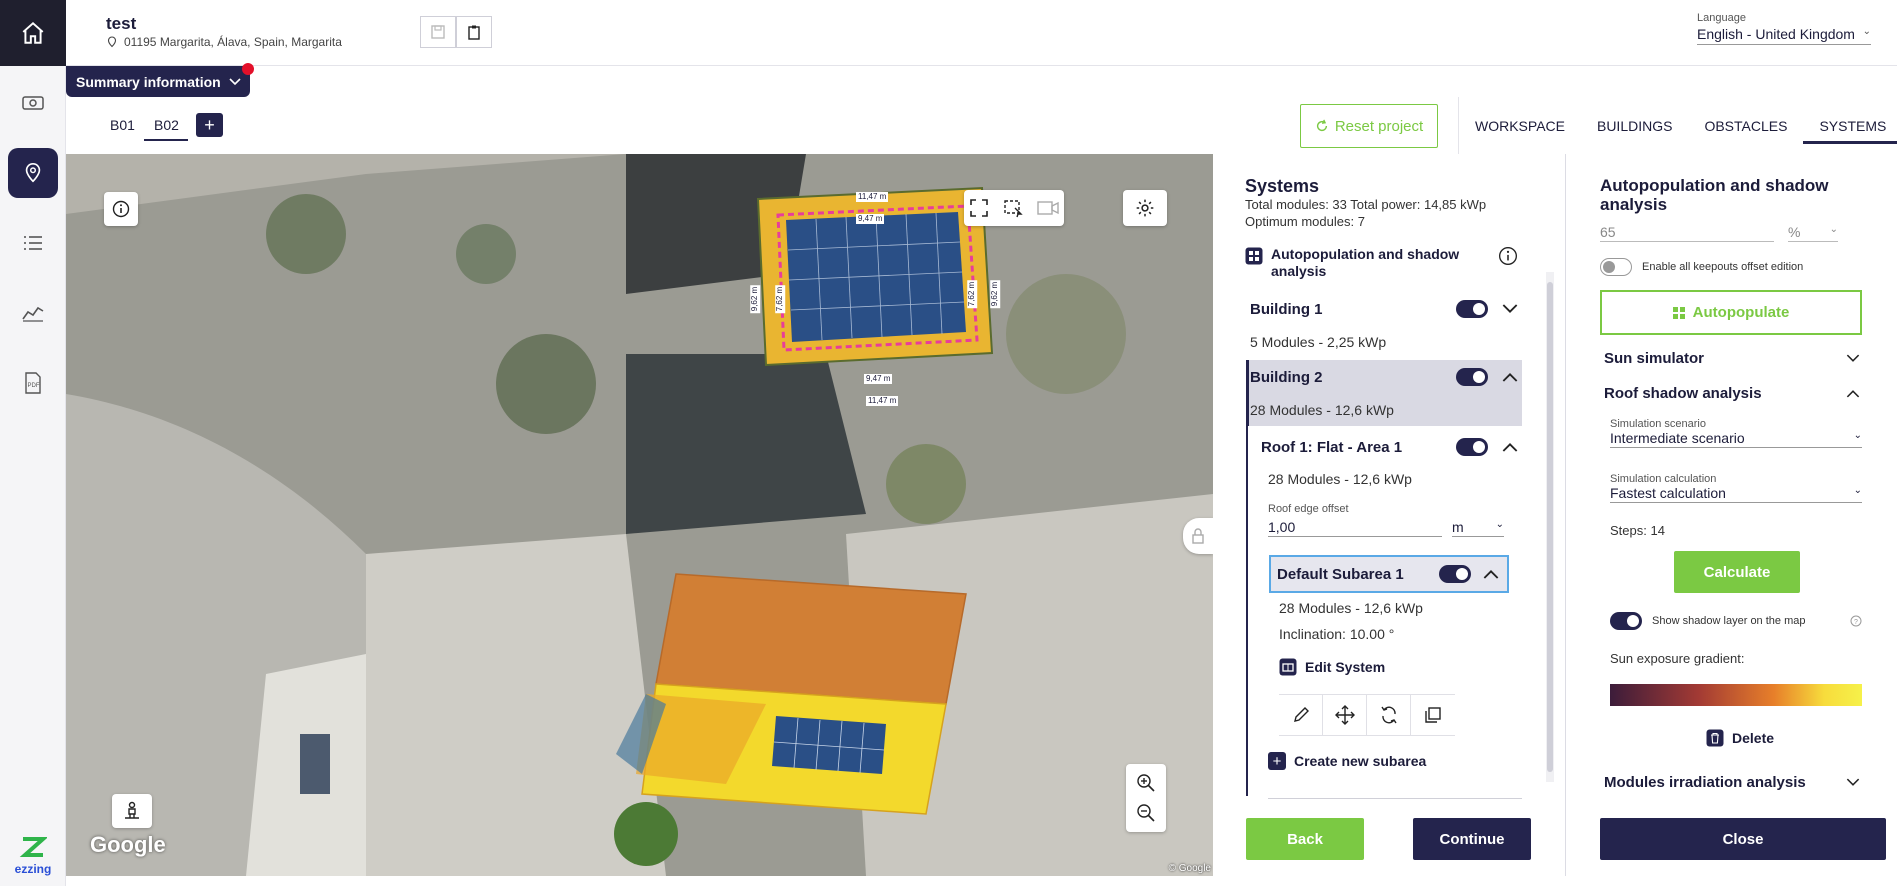  I want to click on map-settings-button, so click(1145, 208).